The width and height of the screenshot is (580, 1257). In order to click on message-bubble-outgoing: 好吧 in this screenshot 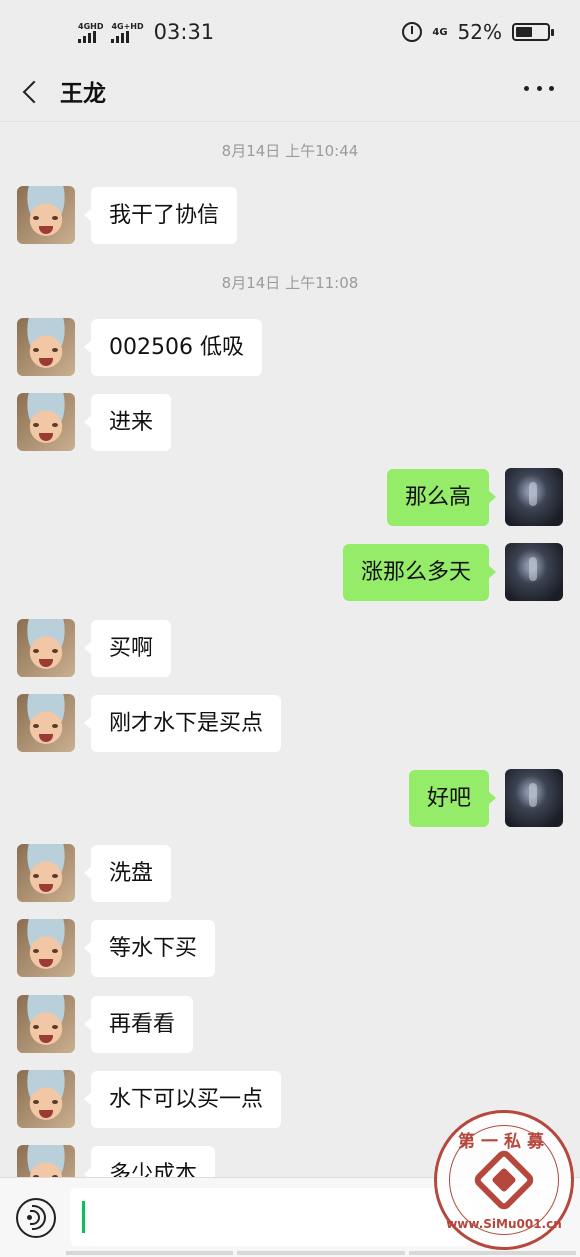, I will do `click(452, 798)`.